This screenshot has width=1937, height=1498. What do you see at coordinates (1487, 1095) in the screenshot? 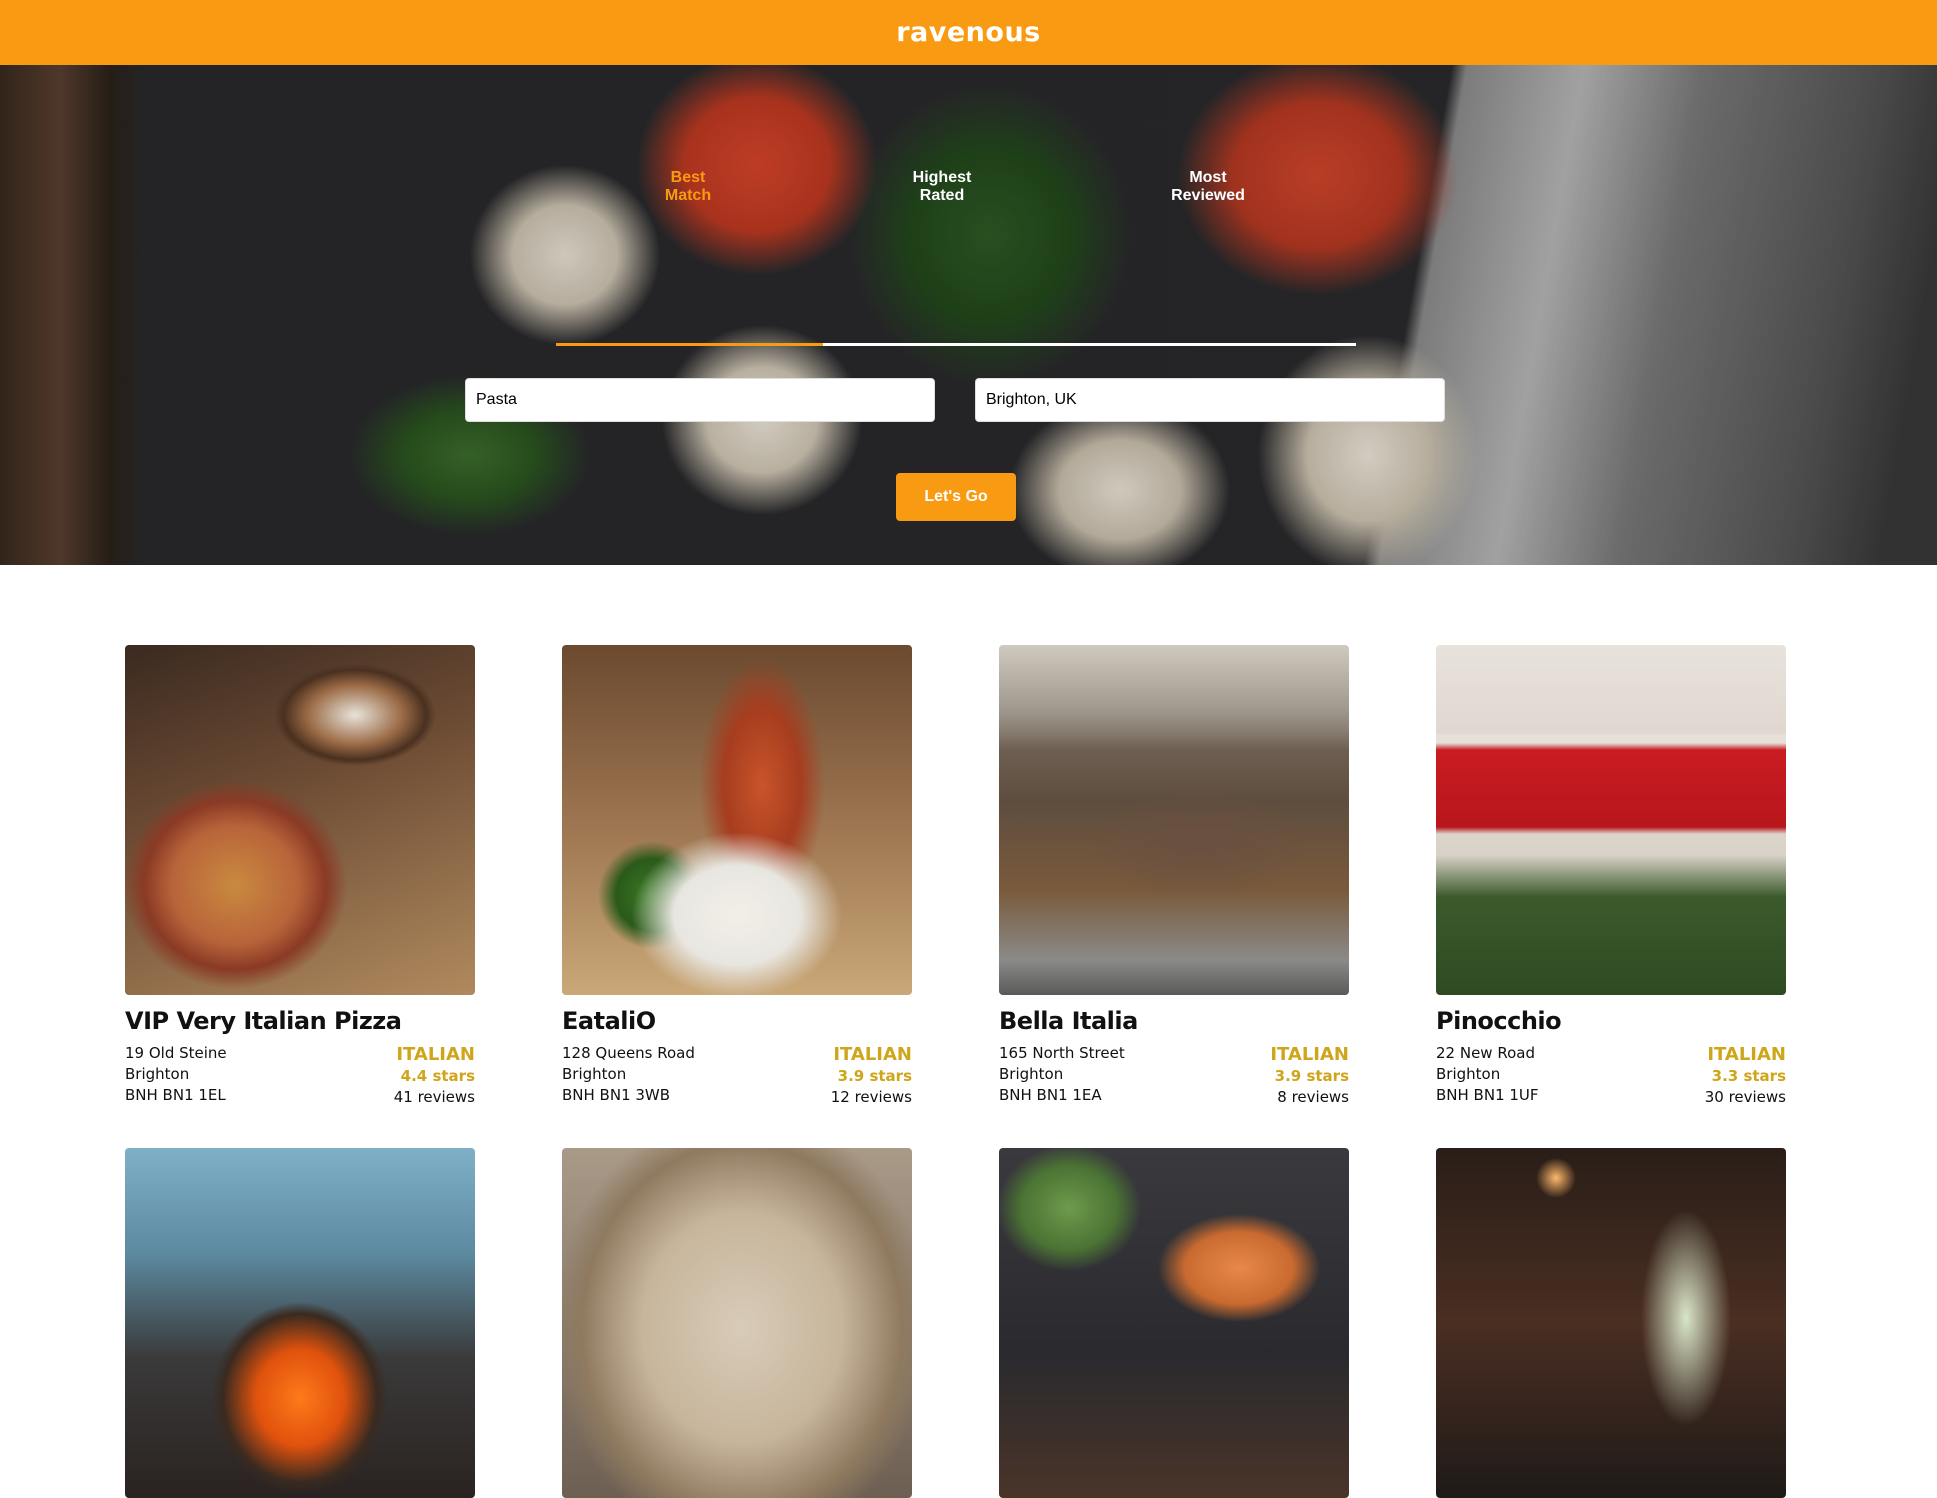
I see `address-region: BNH BN1 1UF` at bounding box center [1487, 1095].